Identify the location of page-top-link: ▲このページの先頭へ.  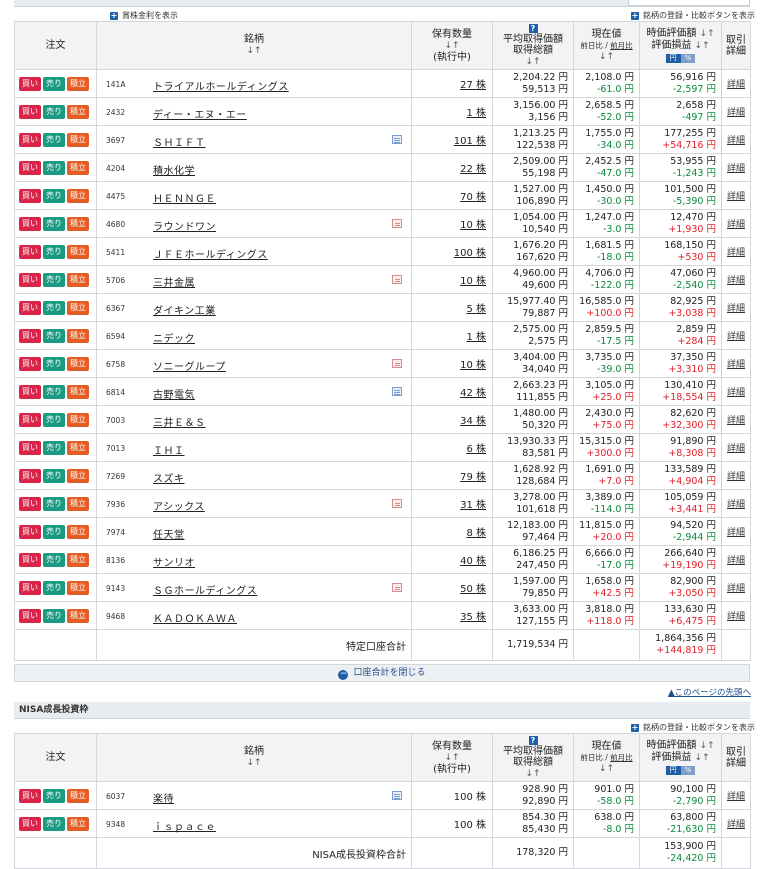
(709, 692).